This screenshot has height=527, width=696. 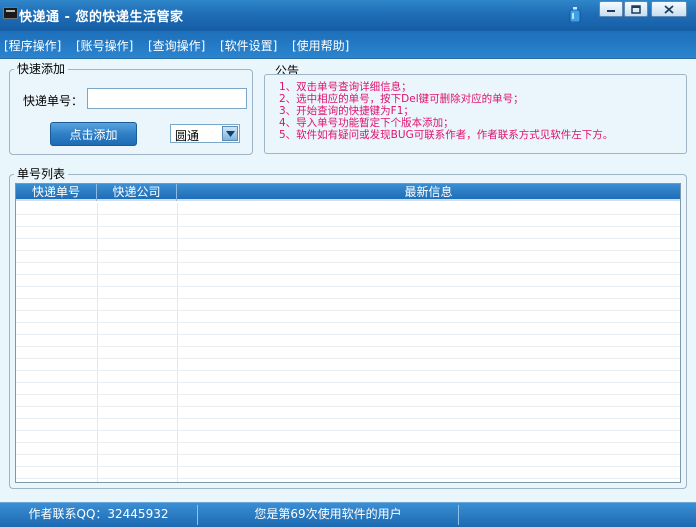 I want to click on maximize-button, so click(x=636, y=9).